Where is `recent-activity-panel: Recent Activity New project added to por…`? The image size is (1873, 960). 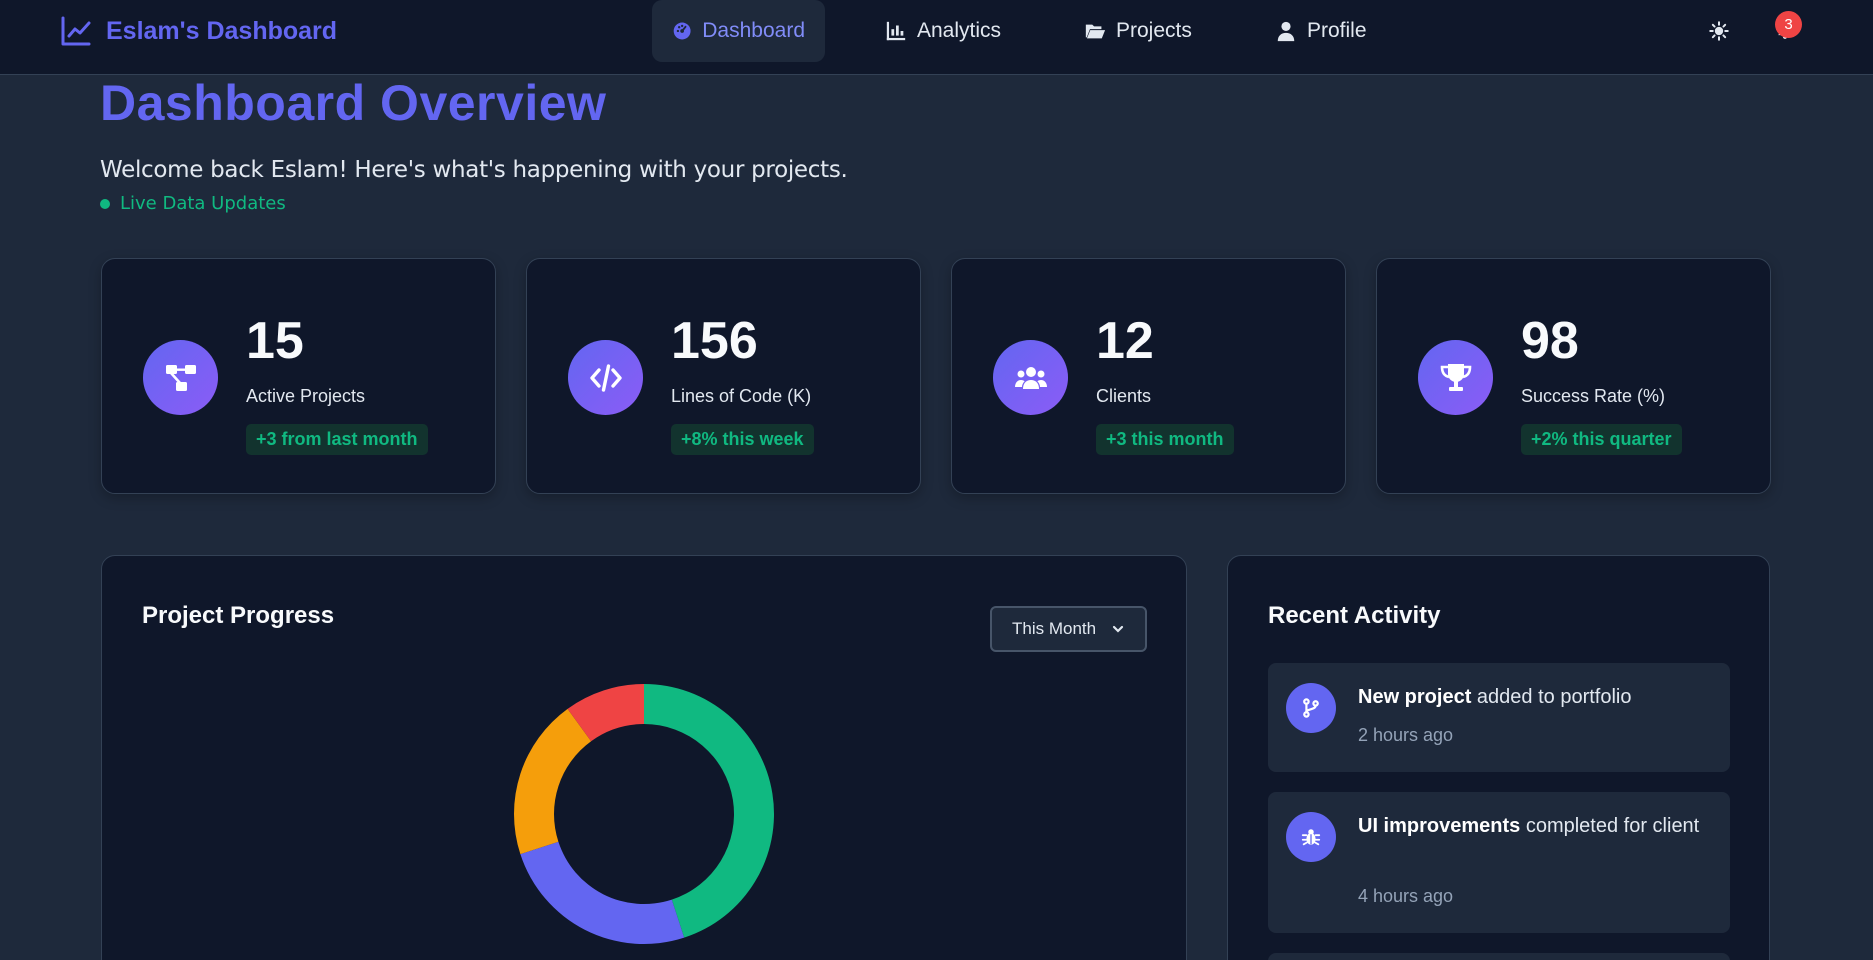
recent-activity-panel: Recent Activity New project added to por… is located at coordinates (1498, 757).